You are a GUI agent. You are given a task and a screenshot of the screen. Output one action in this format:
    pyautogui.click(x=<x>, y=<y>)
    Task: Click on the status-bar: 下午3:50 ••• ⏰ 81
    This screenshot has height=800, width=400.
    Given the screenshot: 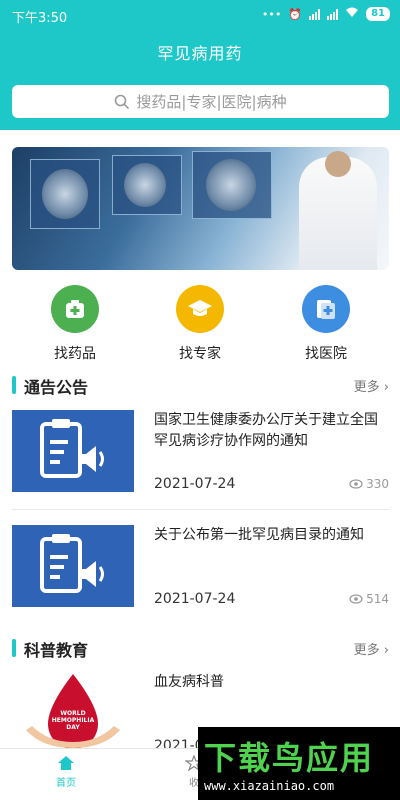 What is the action you would take?
    pyautogui.click(x=200, y=15)
    